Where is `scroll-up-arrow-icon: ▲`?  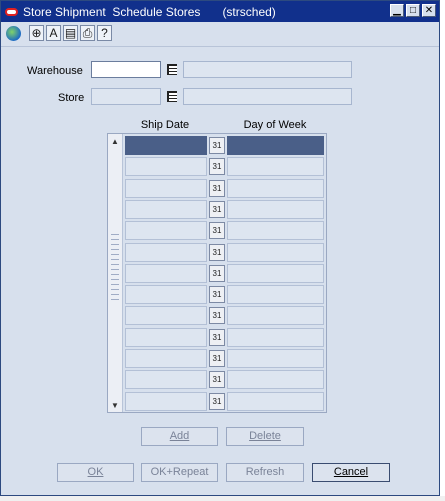 scroll-up-arrow-icon: ▲ is located at coordinates (115, 142).